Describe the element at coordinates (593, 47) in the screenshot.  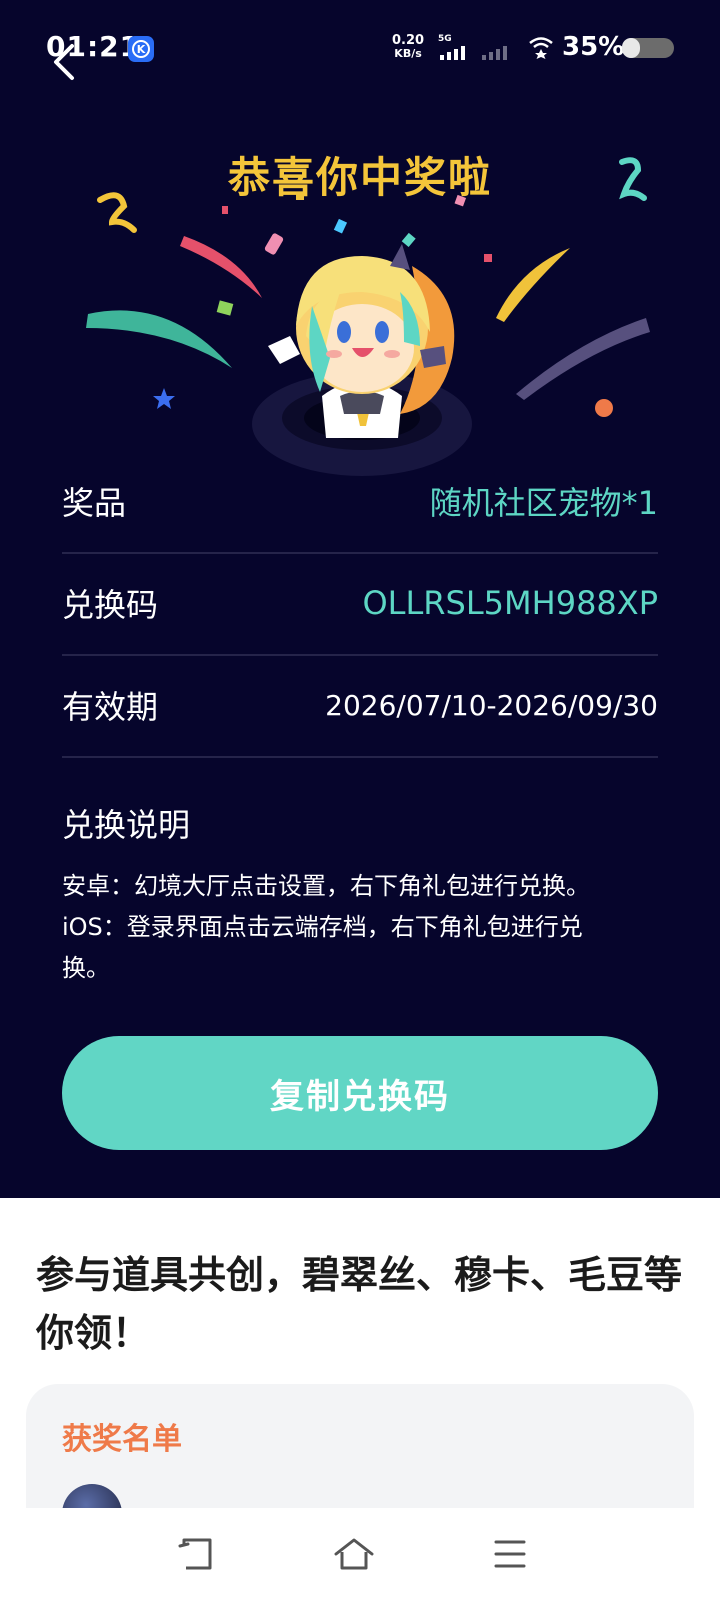
I see `battery-percent: 35%` at that location.